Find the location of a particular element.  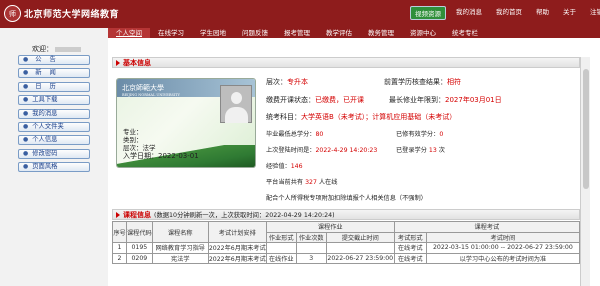

sidebar-item-page-style: ● 页面风格 is located at coordinates (54, 167).